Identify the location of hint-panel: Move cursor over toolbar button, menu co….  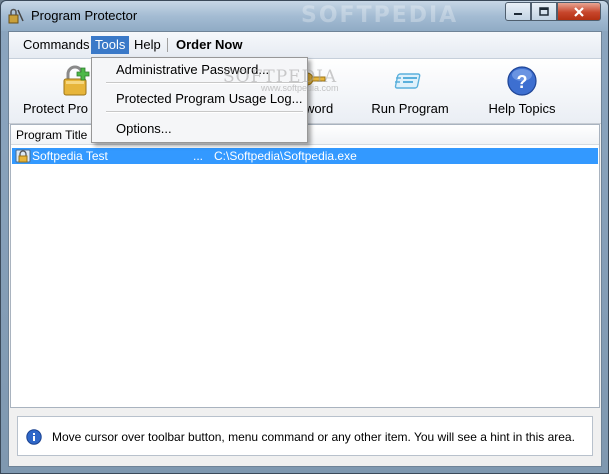
(305, 436).